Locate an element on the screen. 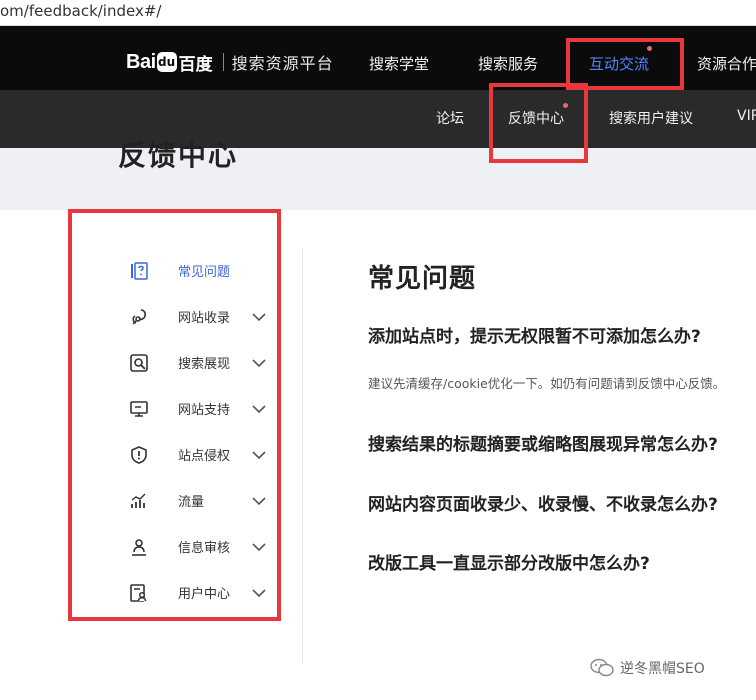 The height and width of the screenshot is (700, 756). section-title: 常见问题 is located at coordinates (422, 279).